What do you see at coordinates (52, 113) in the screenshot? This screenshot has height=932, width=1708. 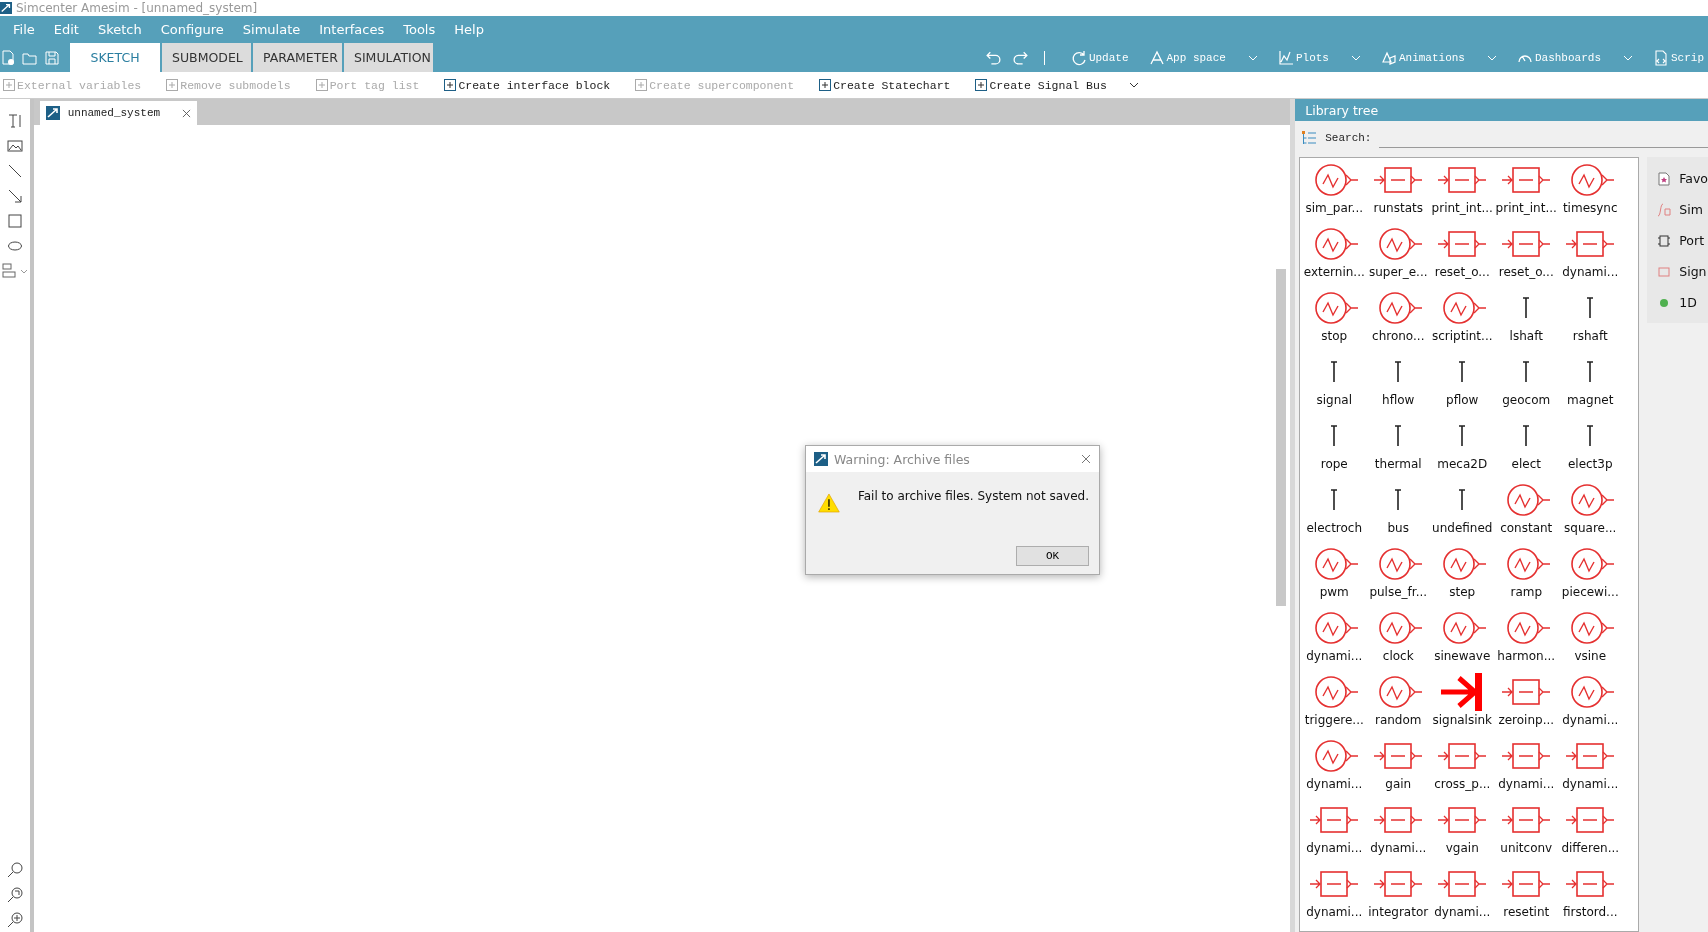 I see `app-logo-icon` at bounding box center [52, 113].